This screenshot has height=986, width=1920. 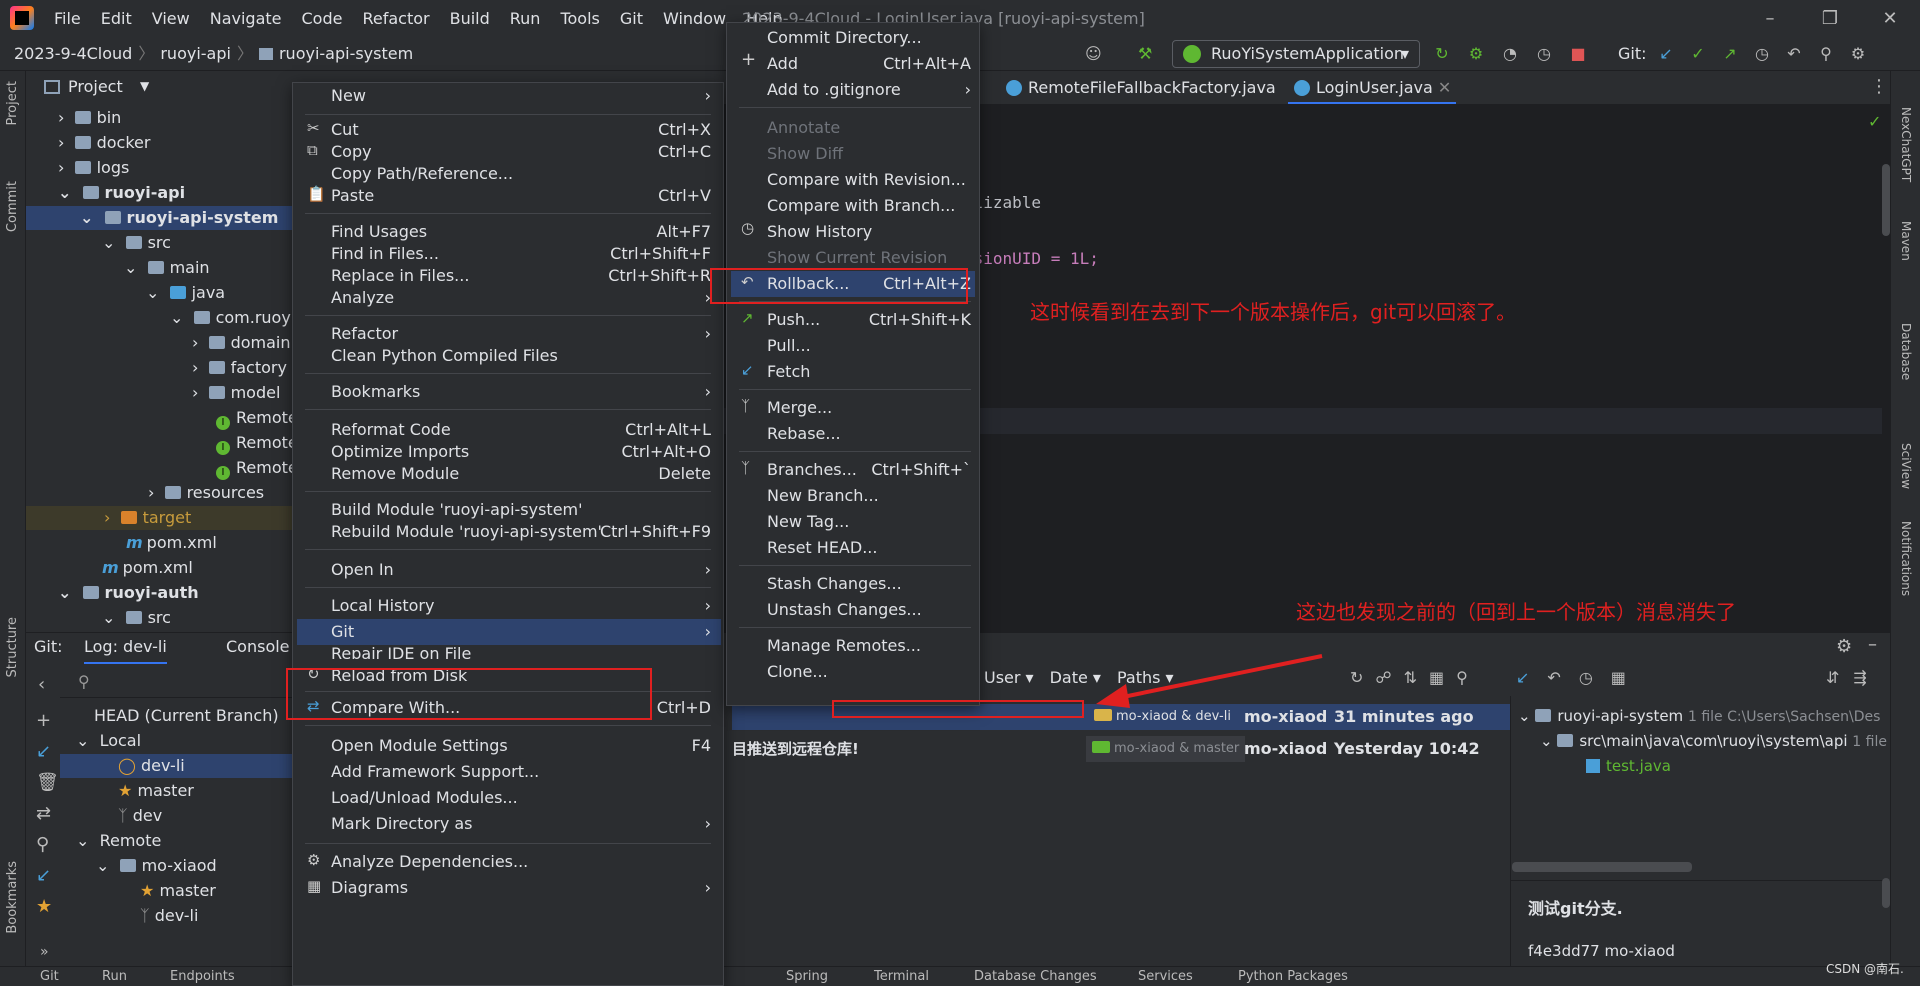 What do you see at coordinates (156, 866) in the screenshot?
I see `remote-mo-xiaod: ⌄ mo-xiaod` at bounding box center [156, 866].